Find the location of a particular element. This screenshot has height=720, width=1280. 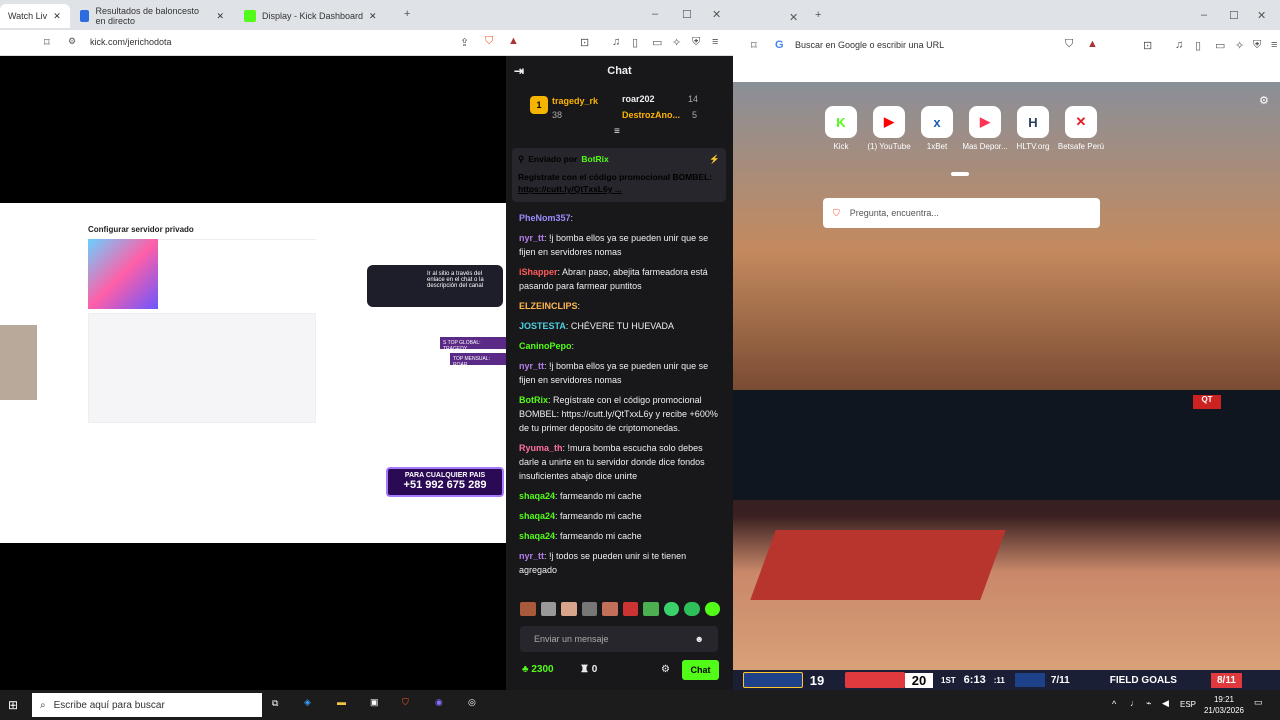

clock: 19:21 21/03/2026 is located at coordinates (1224, 705).